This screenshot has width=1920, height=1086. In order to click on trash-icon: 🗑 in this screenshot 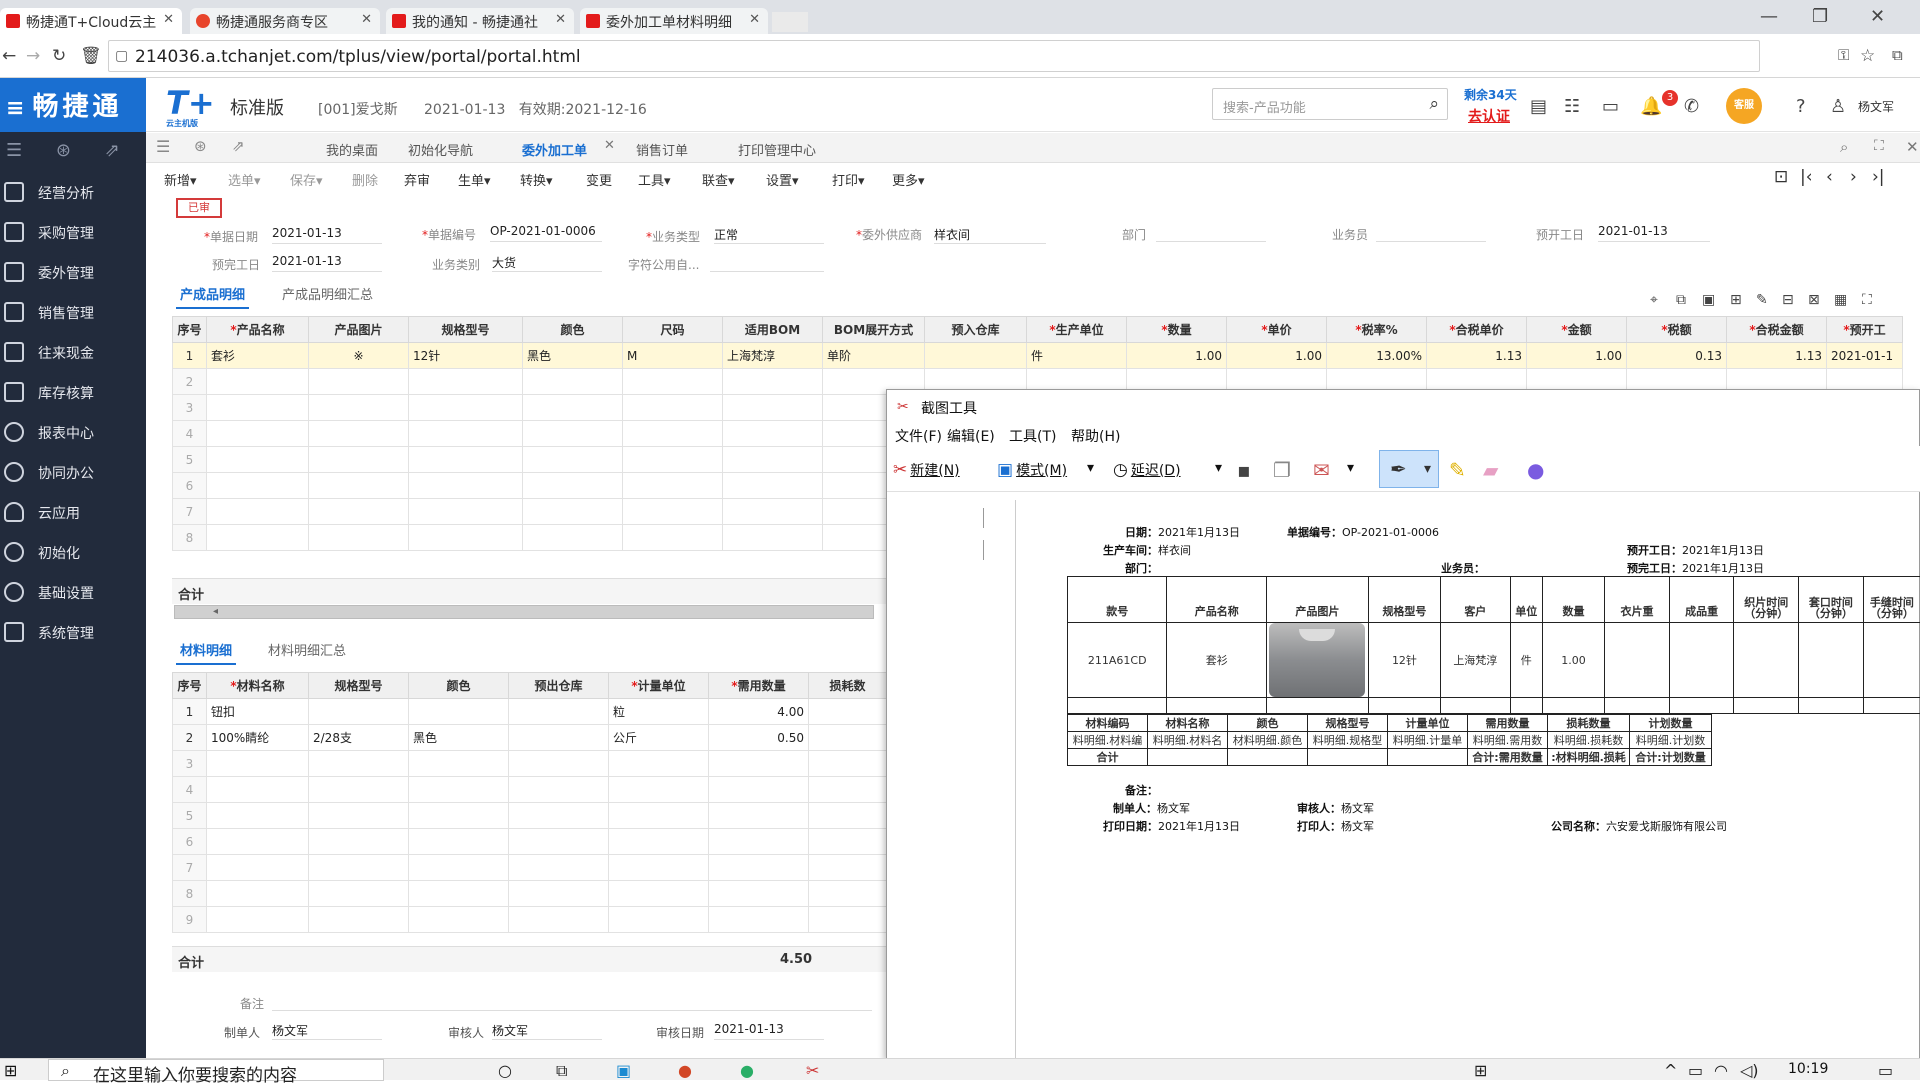, I will do `click(91, 56)`.